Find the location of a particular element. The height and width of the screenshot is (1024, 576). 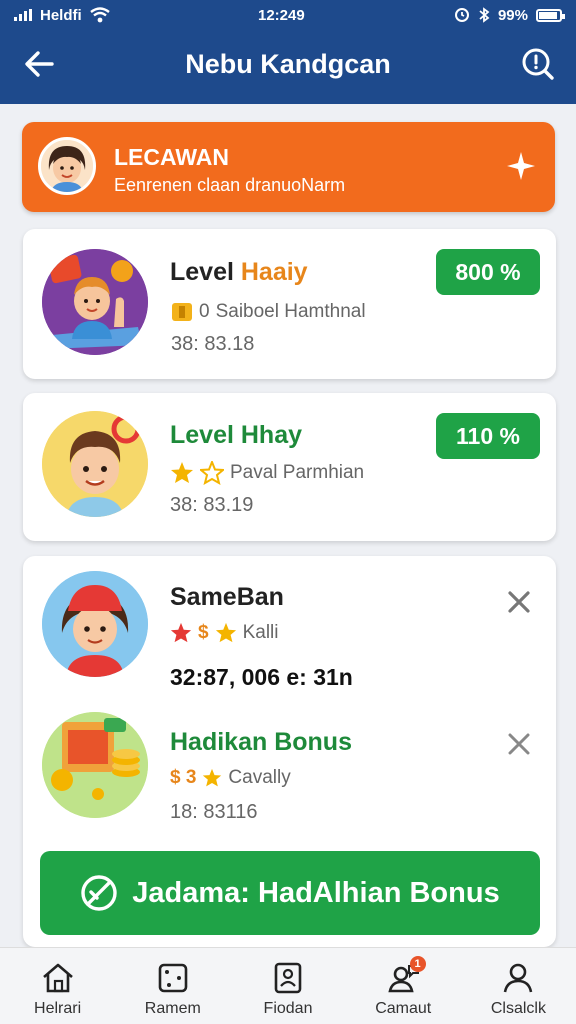

list-item-subtitle-row: $ 3 Cavally is located at coordinates (230, 778).